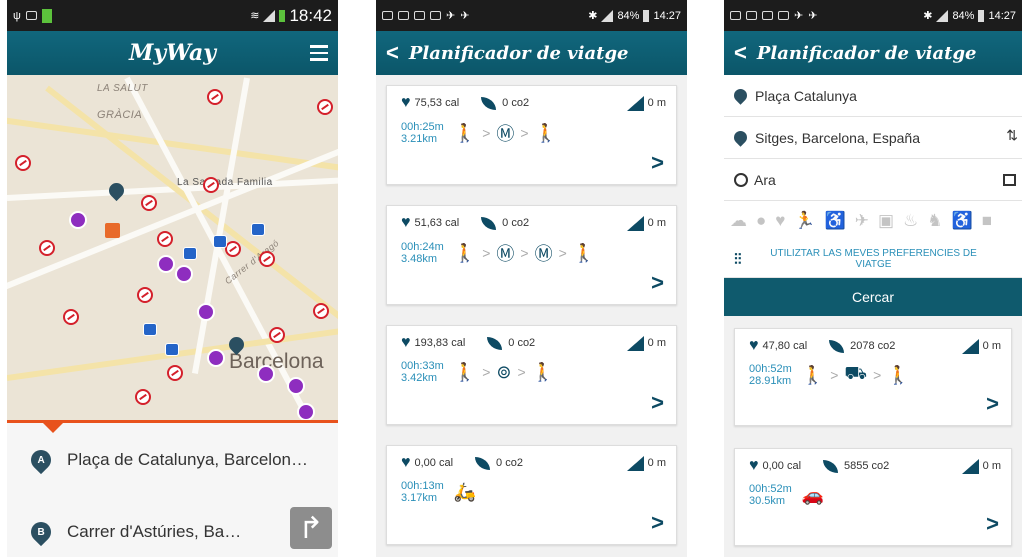 The width and height of the screenshot is (1022, 557). Describe the element at coordinates (862, 221) in the screenshot. I see `bird-icon: ✈` at that location.